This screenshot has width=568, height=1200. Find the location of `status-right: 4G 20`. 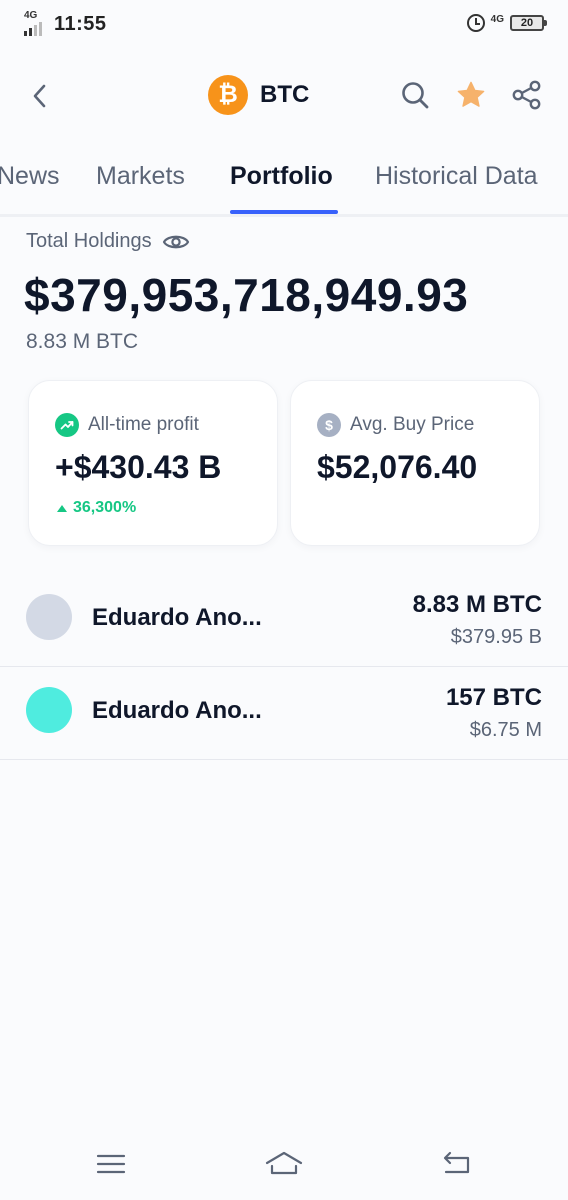

status-right: 4G 20 is located at coordinates (506, 22).